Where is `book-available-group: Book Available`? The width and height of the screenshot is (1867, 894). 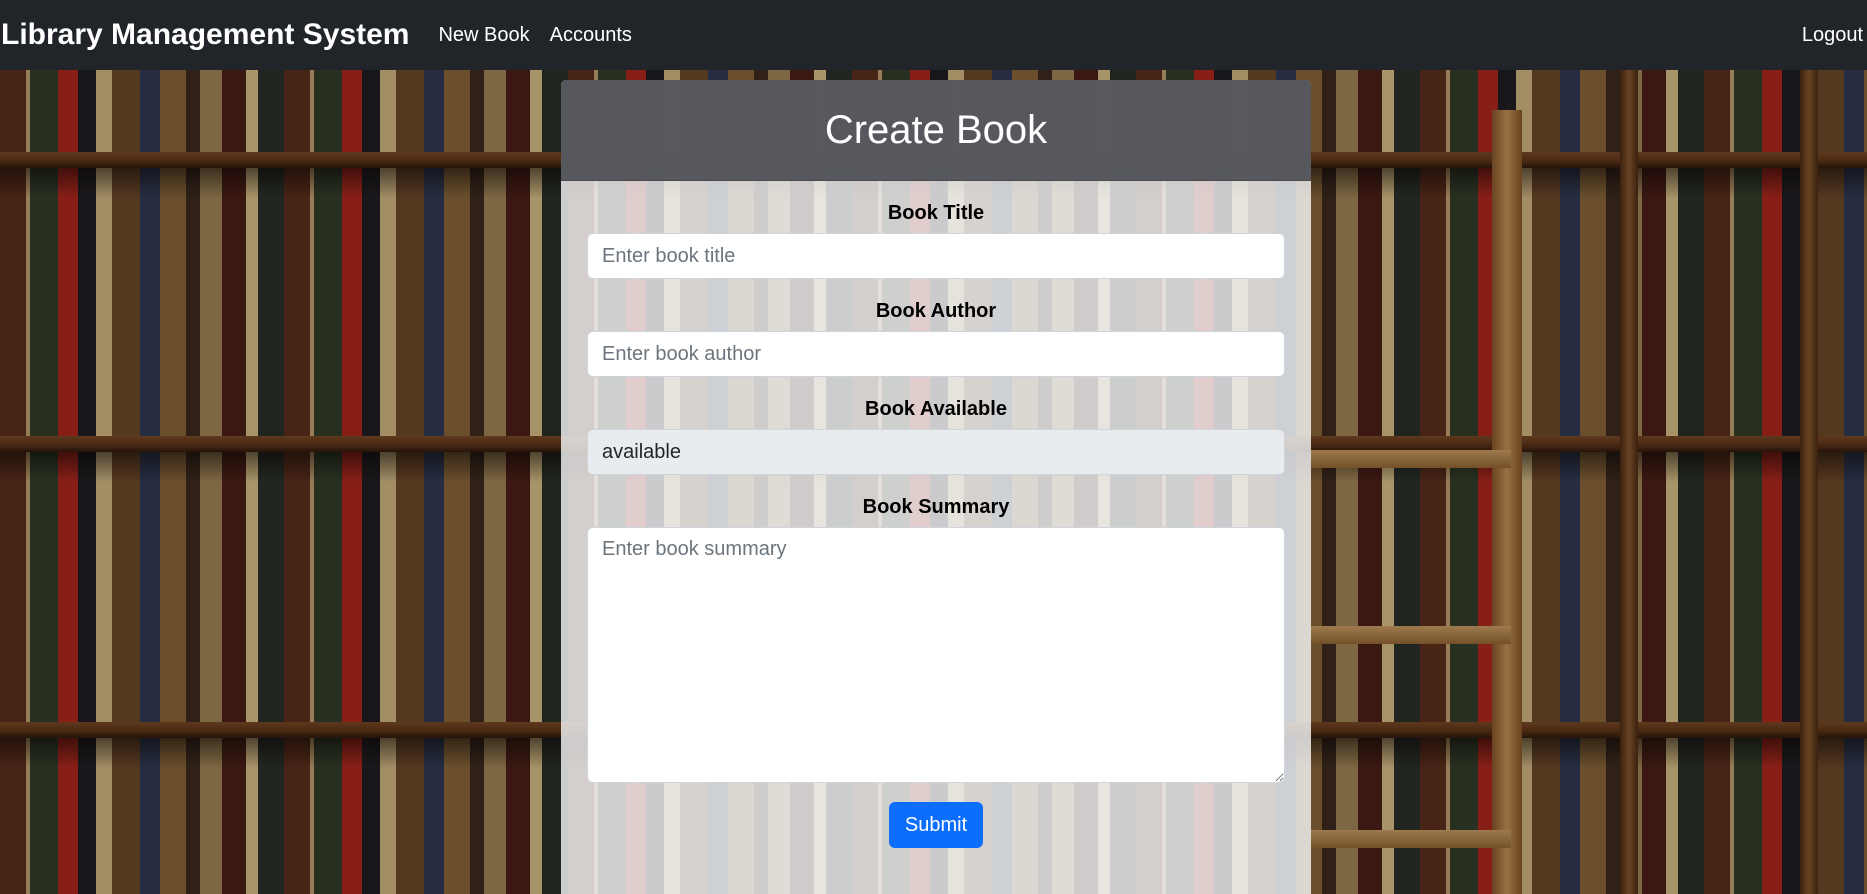
book-available-group: Book Available is located at coordinates (936, 426).